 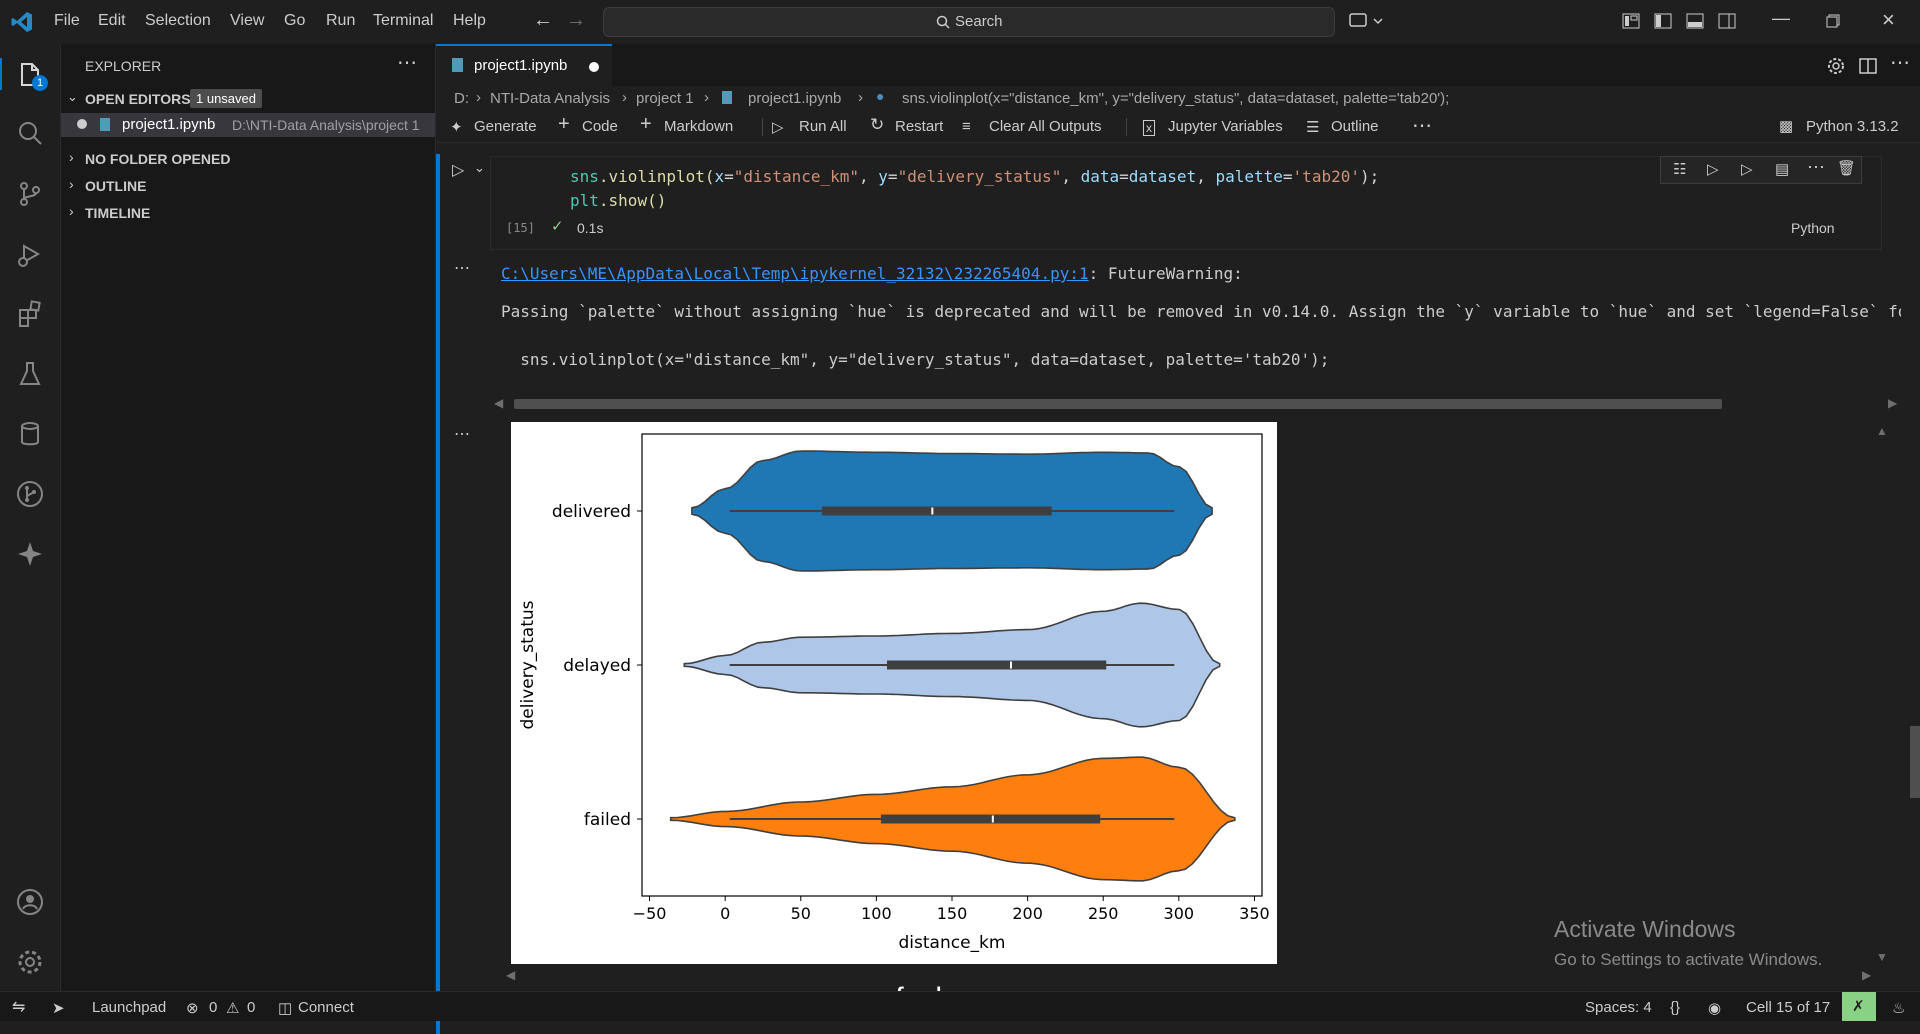 What do you see at coordinates (30, 374) in the screenshot?
I see `testing-flask-icon` at bounding box center [30, 374].